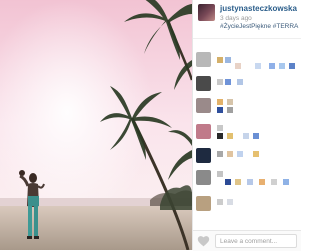  Describe the element at coordinates (206, 12) in the screenshot. I see `user-avatar` at that location.